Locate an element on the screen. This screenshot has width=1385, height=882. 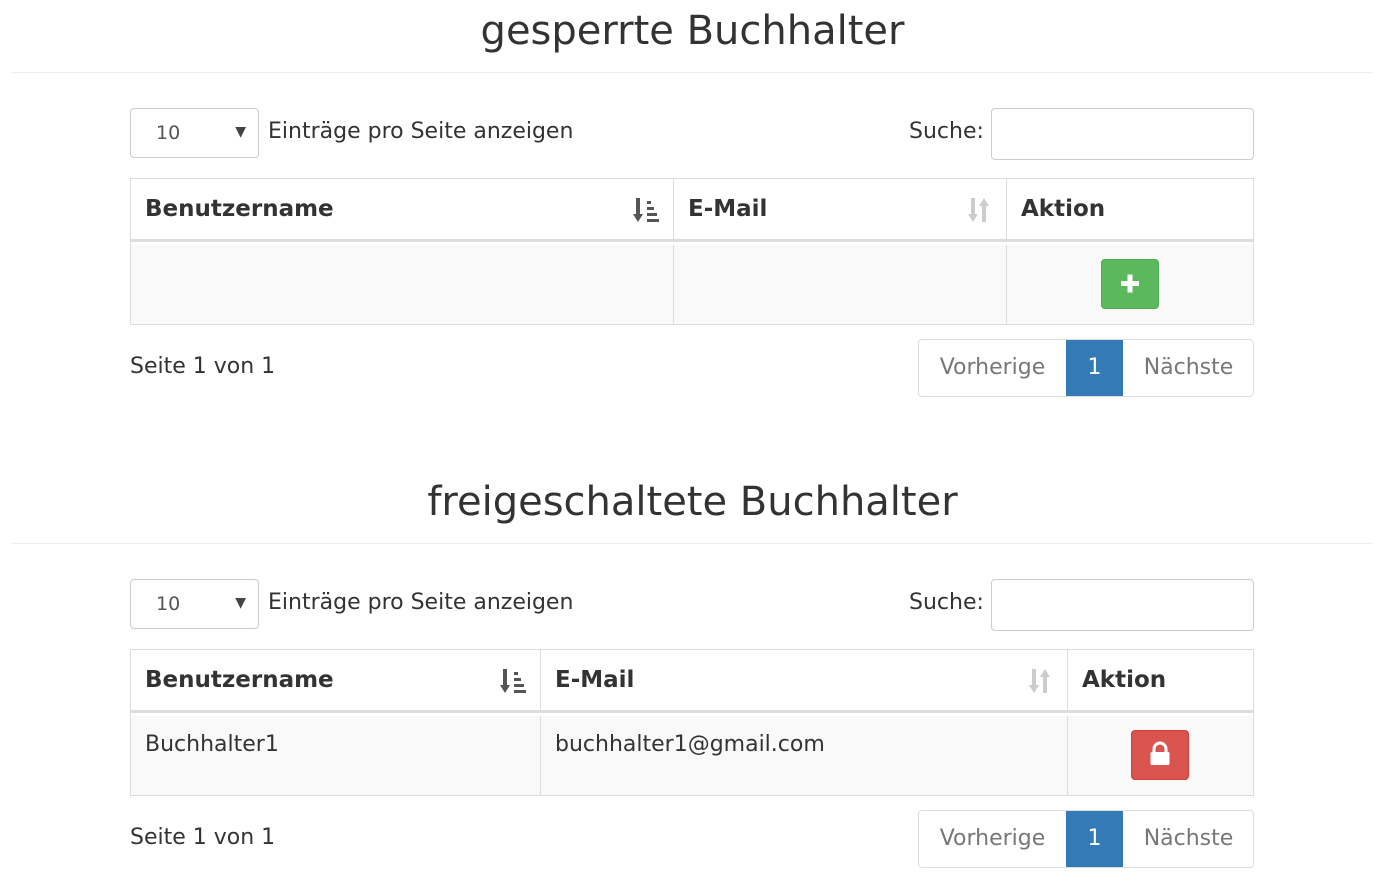
lock-accountant-button is located at coordinates (1160, 755).